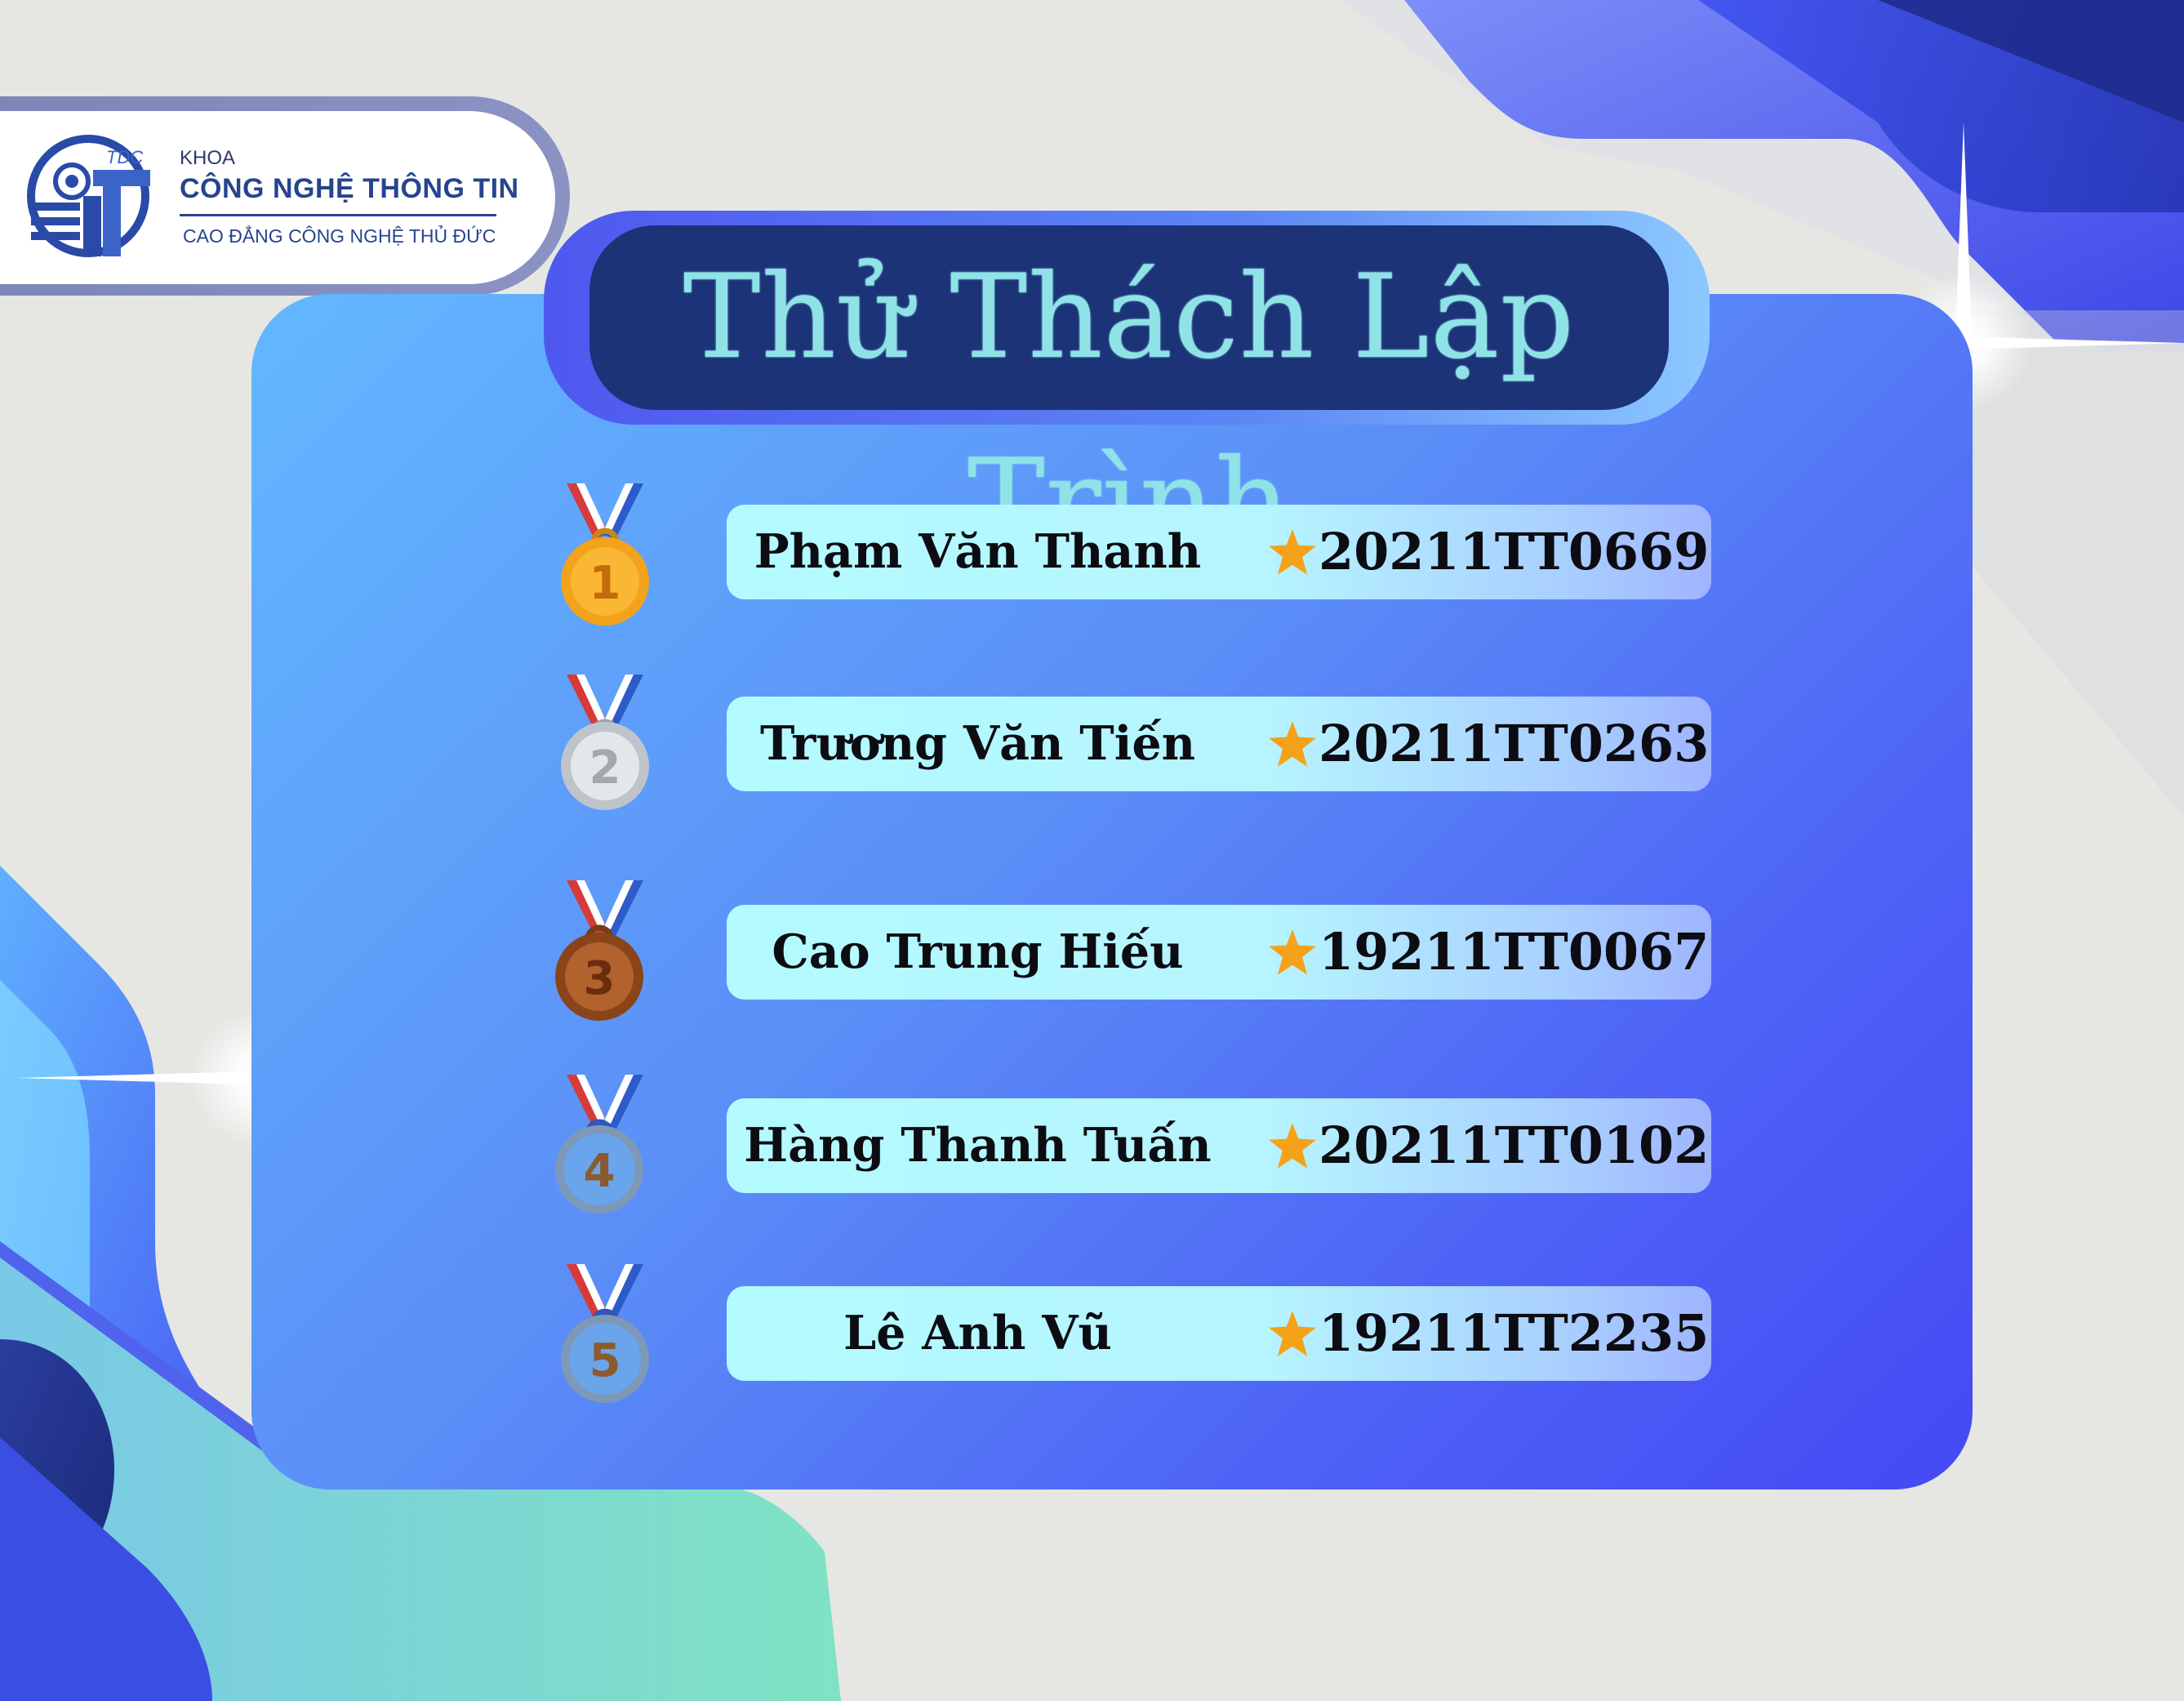 The height and width of the screenshot is (1701, 2184). Describe the element at coordinates (605, 554) in the screenshot. I see `gold-medal-icon: 1` at that location.